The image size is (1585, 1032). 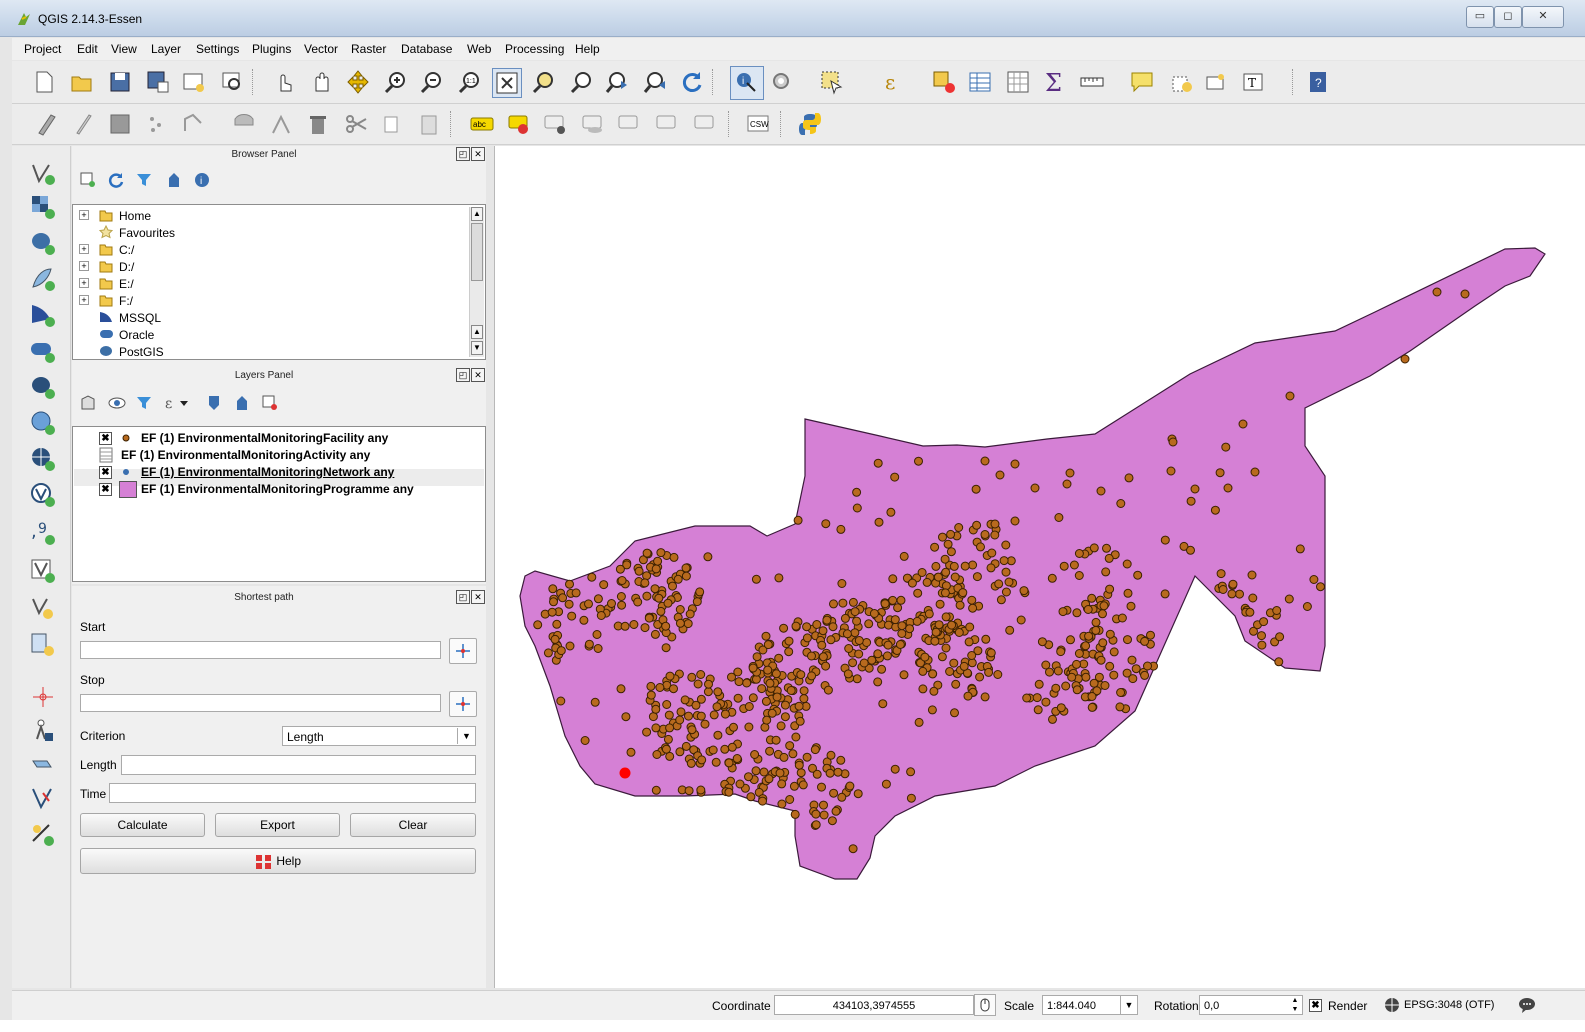 What do you see at coordinates (144, 181) in the screenshot?
I see `filter-browser-icon` at bounding box center [144, 181].